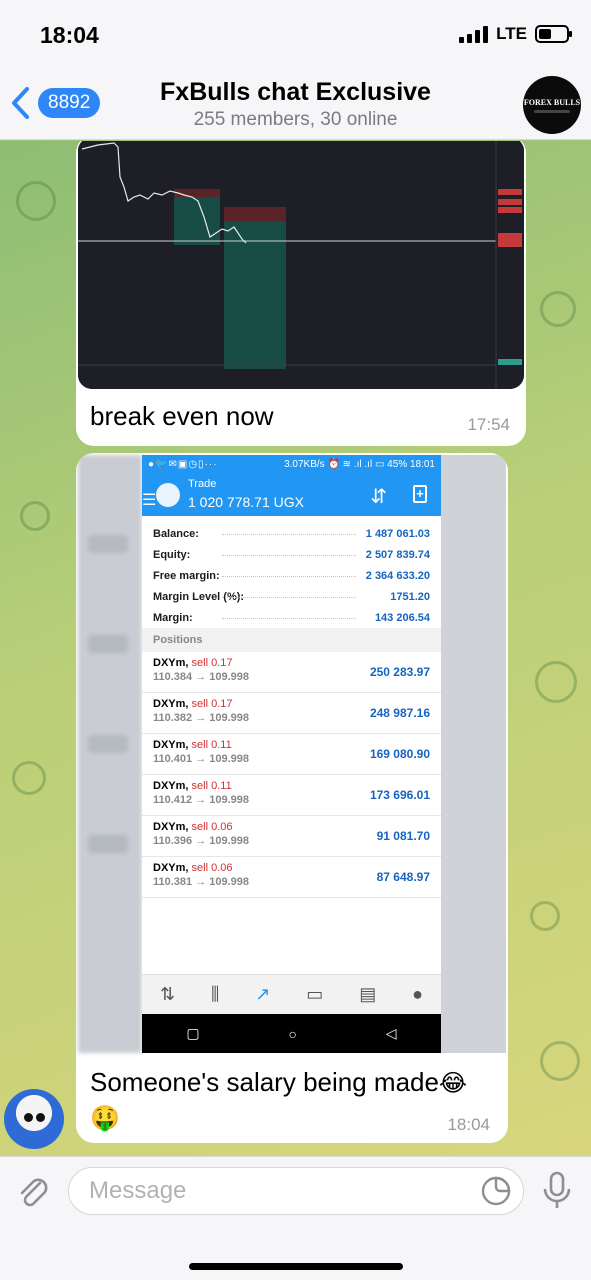 The height and width of the screenshot is (1280, 591). What do you see at coordinates (167, 994) in the screenshot?
I see `quotes-icon: ⇅` at bounding box center [167, 994].